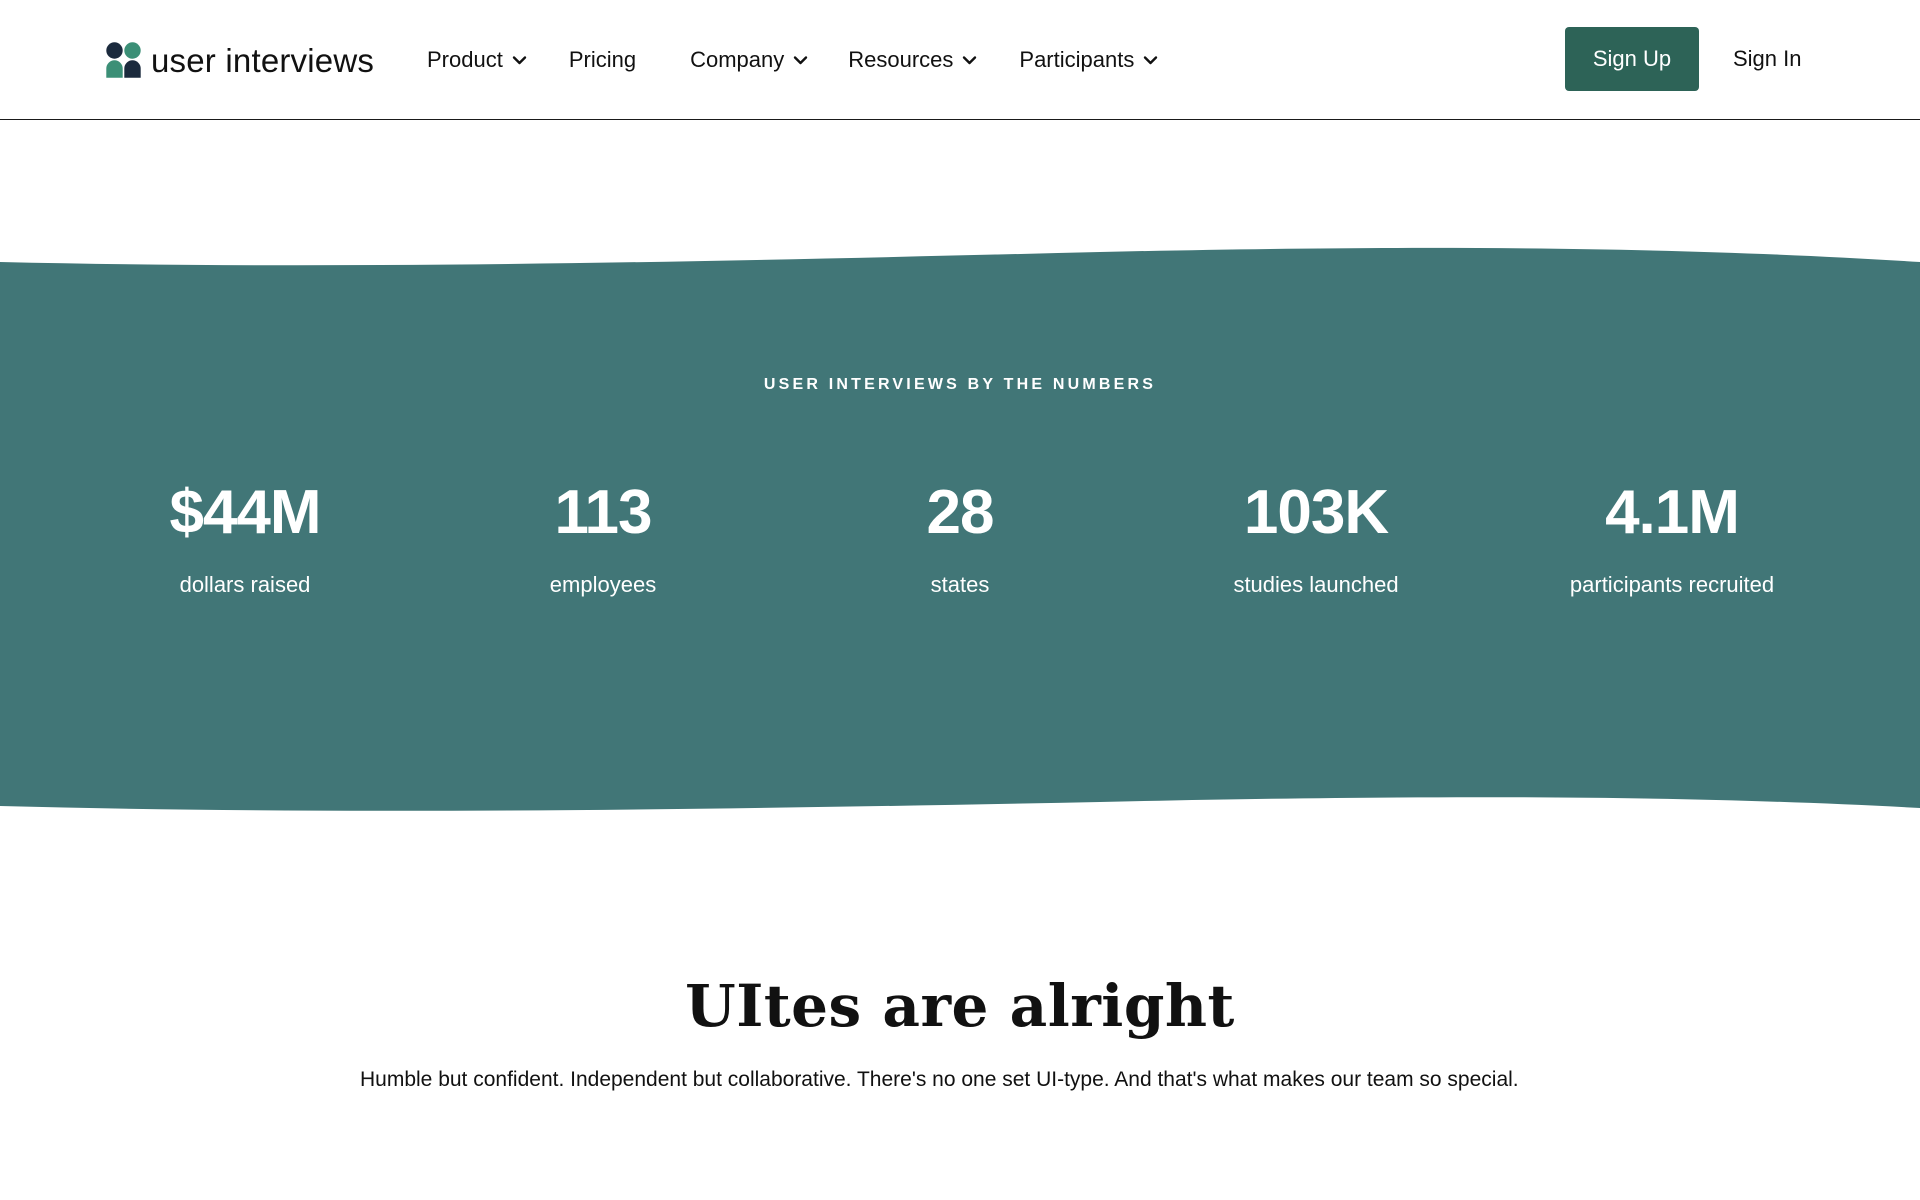 Image resolution: width=1920 pixels, height=1200 pixels. Describe the element at coordinates (465, 59) in the screenshot. I see `nav-item-label: Product` at that location.